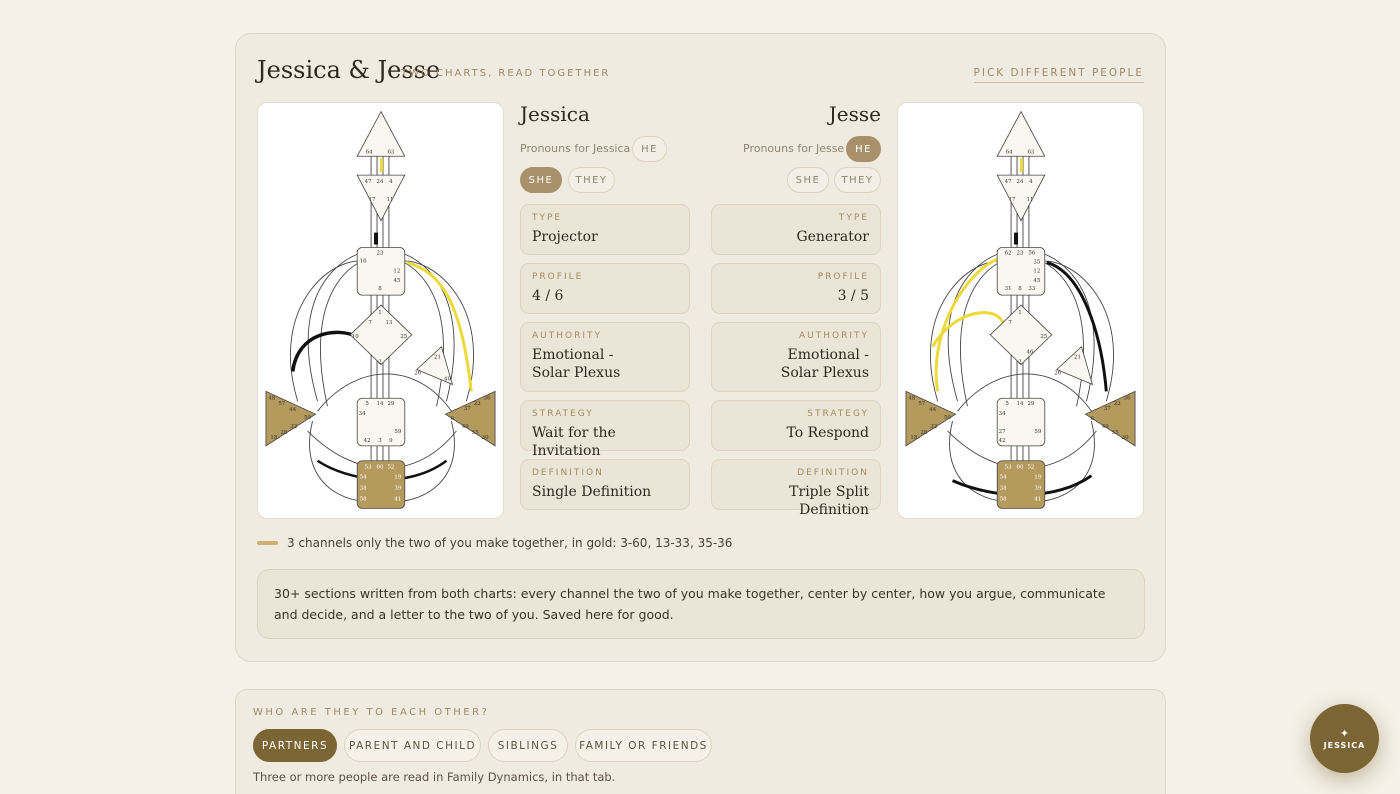 The width and height of the screenshot is (1400, 794). What do you see at coordinates (1019, 363) in the screenshot?
I see `gate-number: 2` at bounding box center [1019, 363].